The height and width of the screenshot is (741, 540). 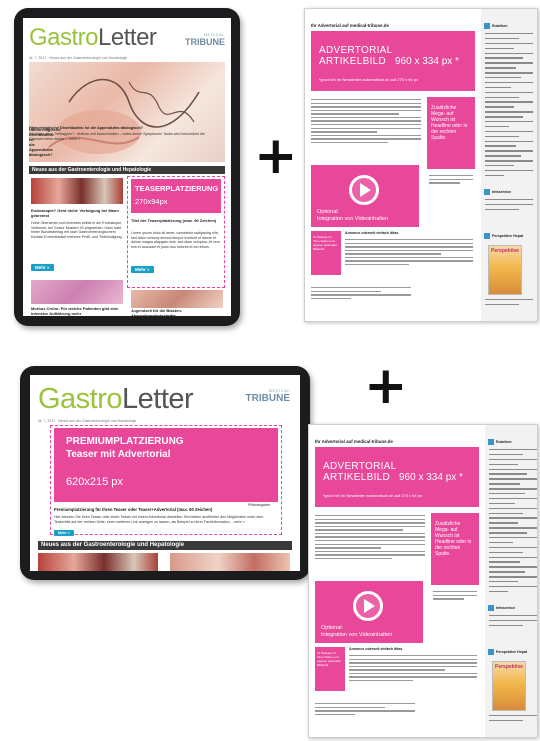 I want to click on hero-image, so click(x=127, y=112).